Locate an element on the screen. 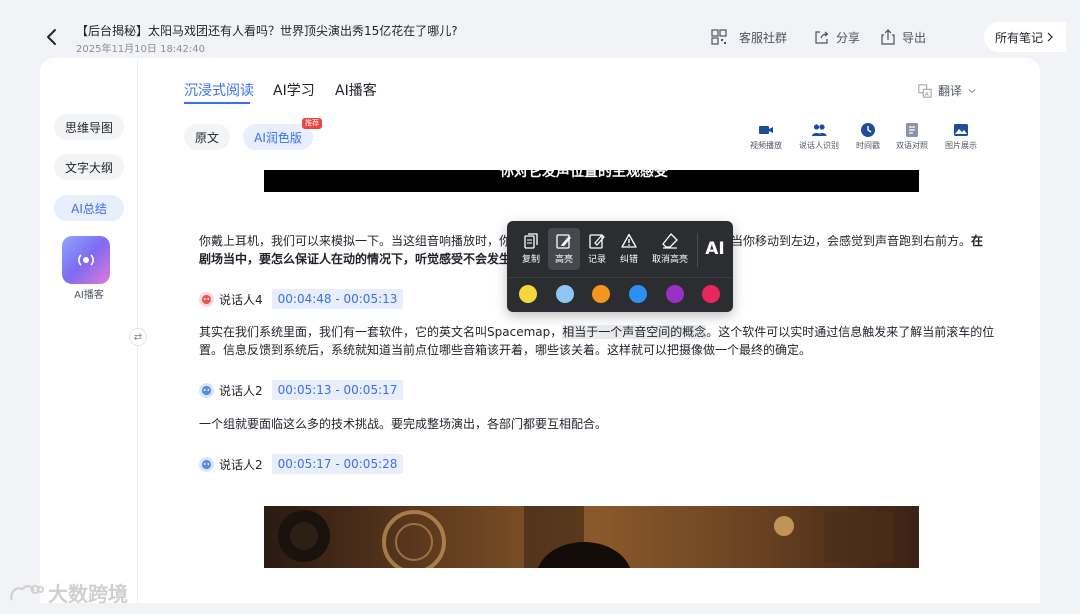 The width and height of the screenshot is (1080, 614). tab-ai-podcast: AI播客 is located at coordinates (356, 90).